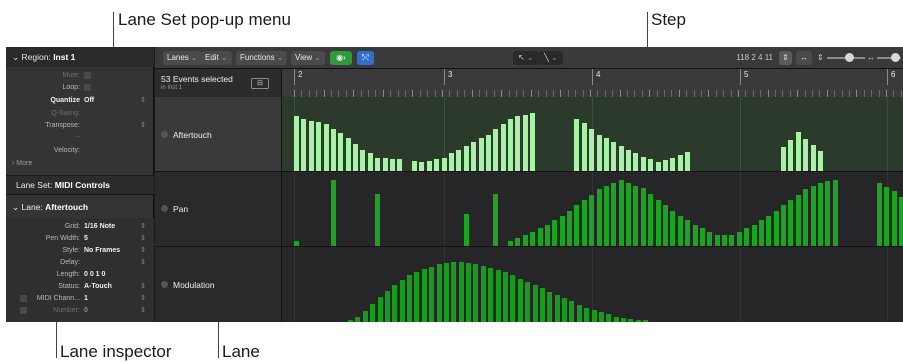 This screenshot has height=363, width=903. I want to click on midi-in-button: ◉›, so click(341, 58).